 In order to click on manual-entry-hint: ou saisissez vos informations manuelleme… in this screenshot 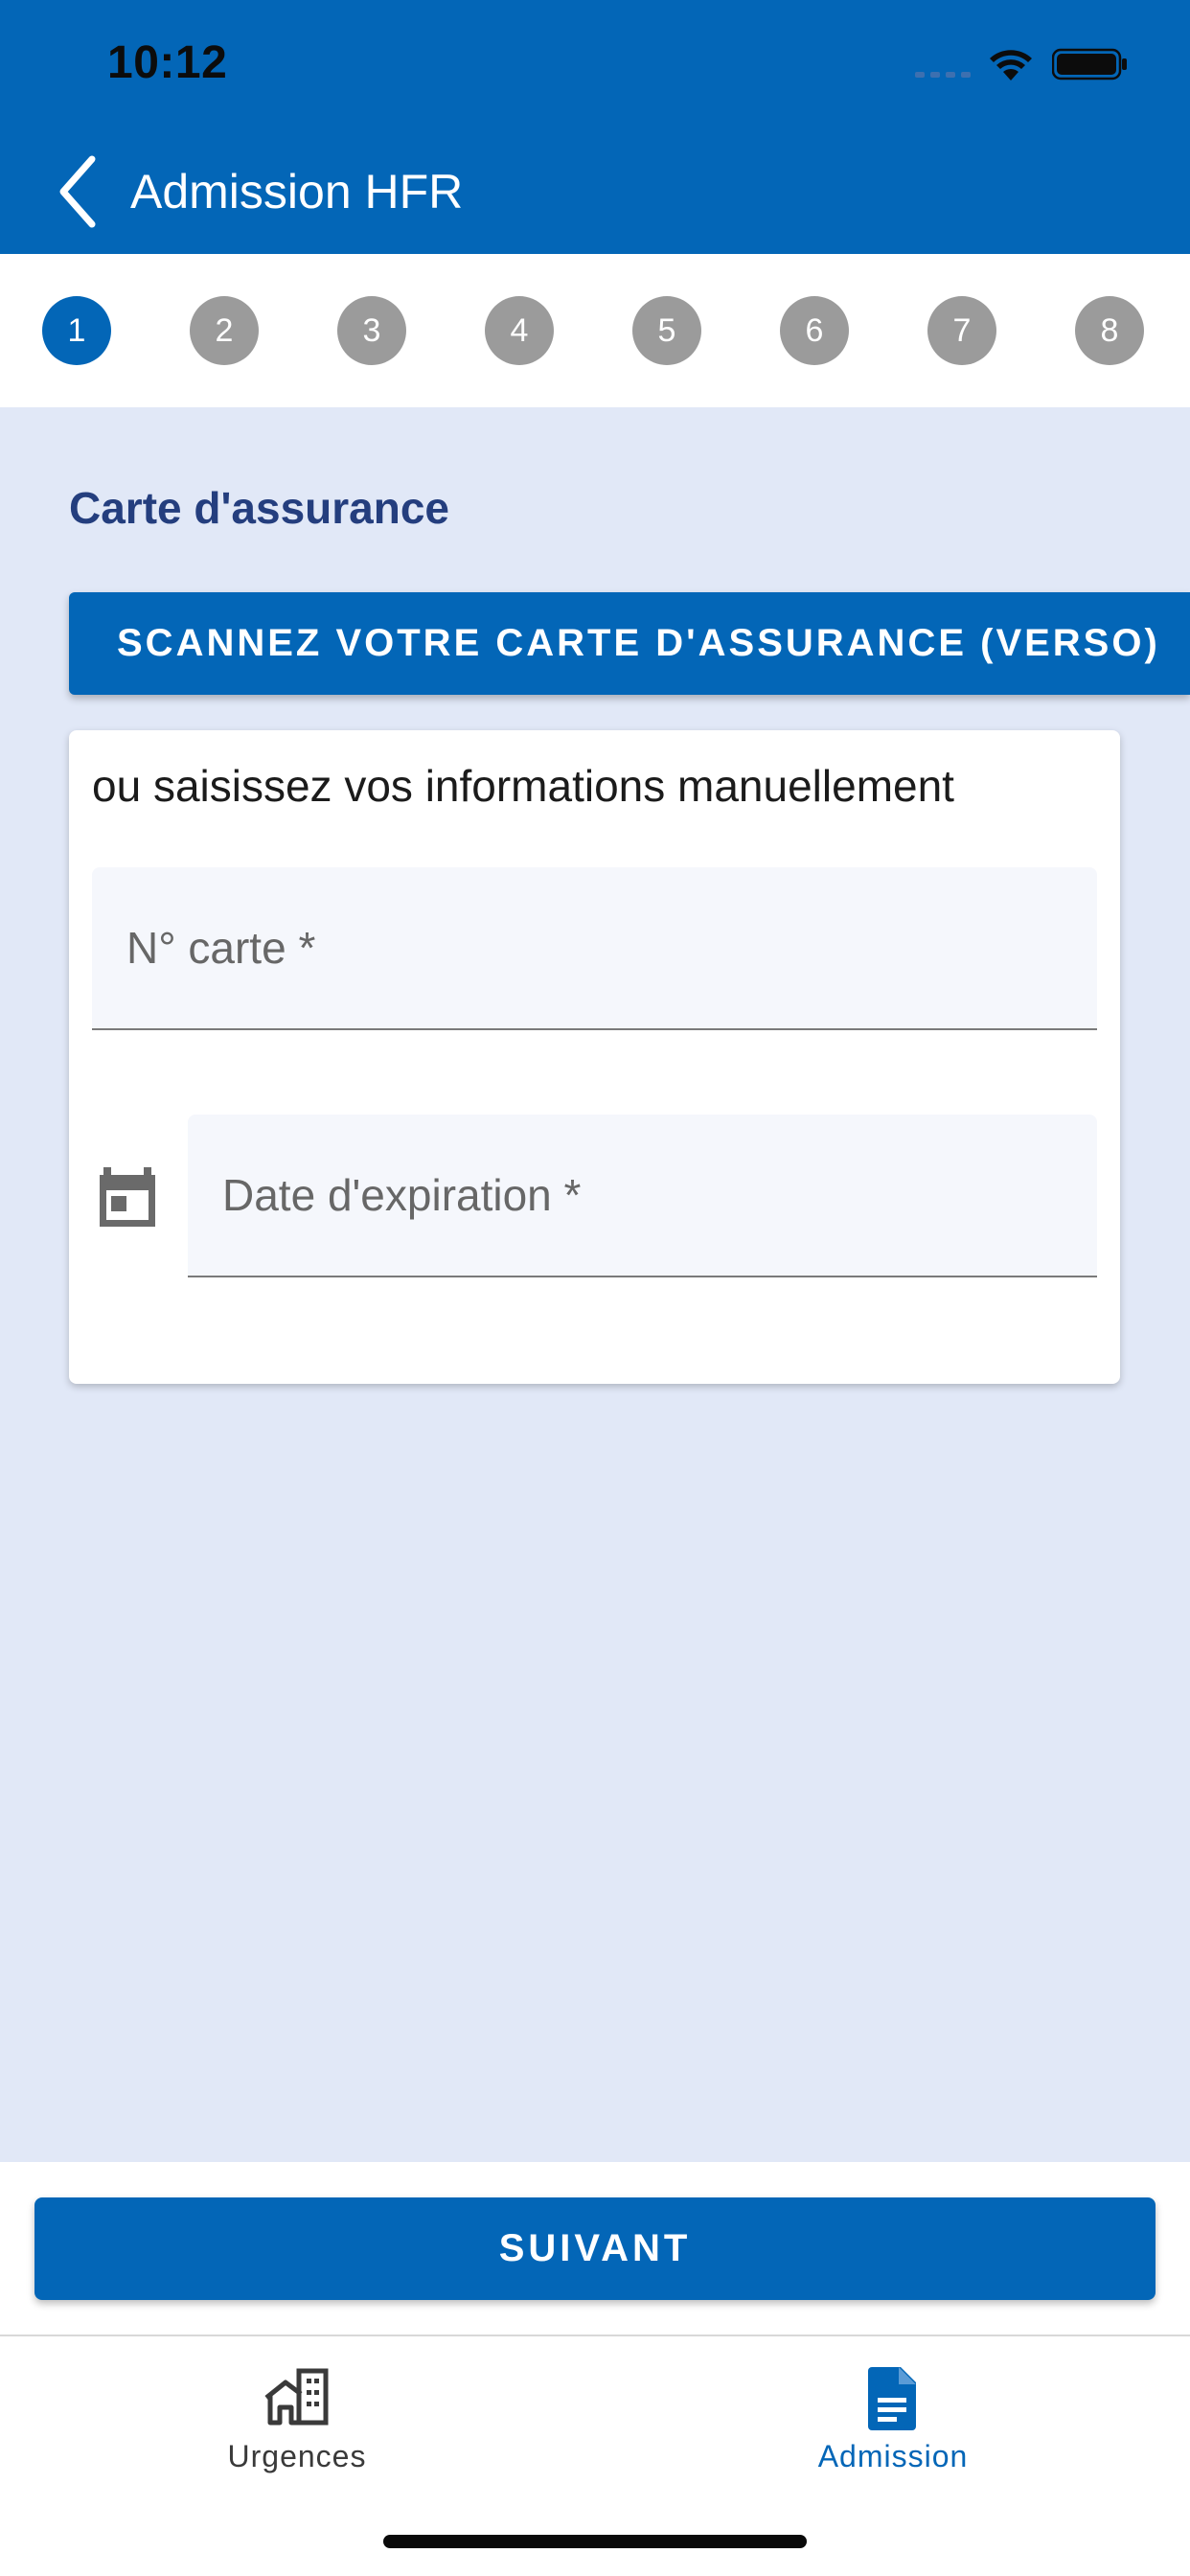, I will do `click(523, 786)`.